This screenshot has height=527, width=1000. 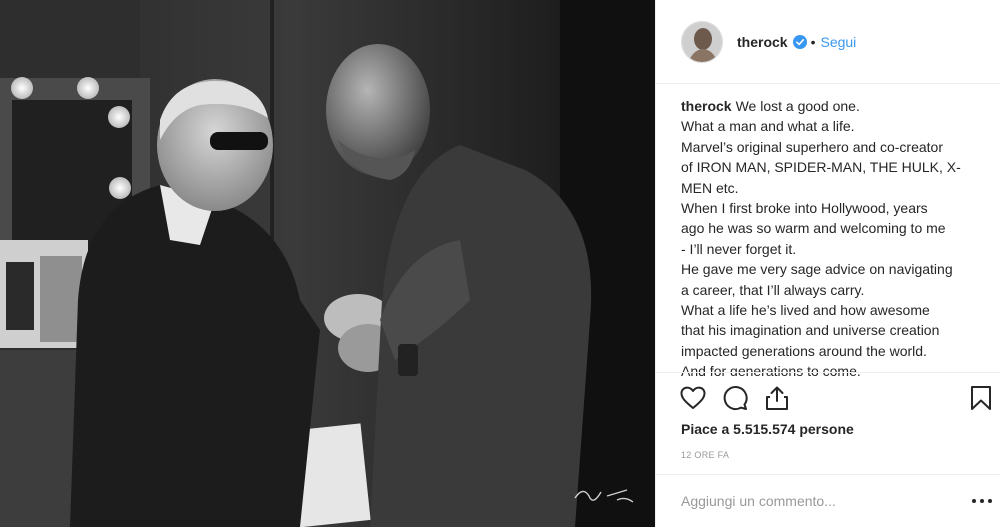 What do you see at coordinates (739, 248) in the screenshot?
I see `caption-line: - I’ll never forget it.` at bounding box center [739, 248].